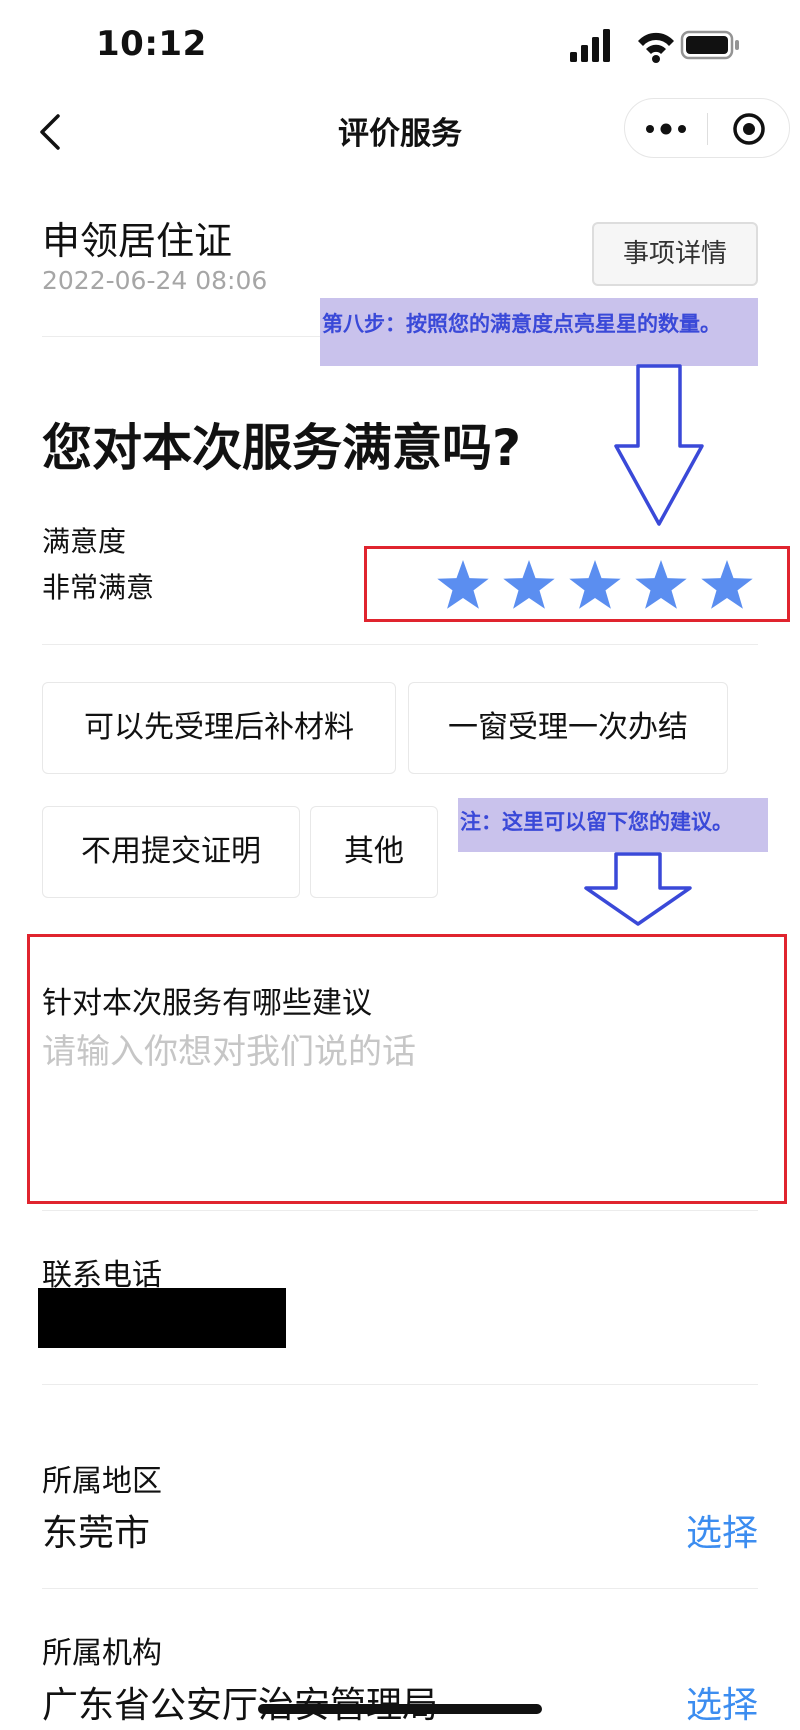  What do you see at coordinates (102, 1653) in the screenshot?
I see `agency-label: 所属机构` at bounding box center [102, 1653].